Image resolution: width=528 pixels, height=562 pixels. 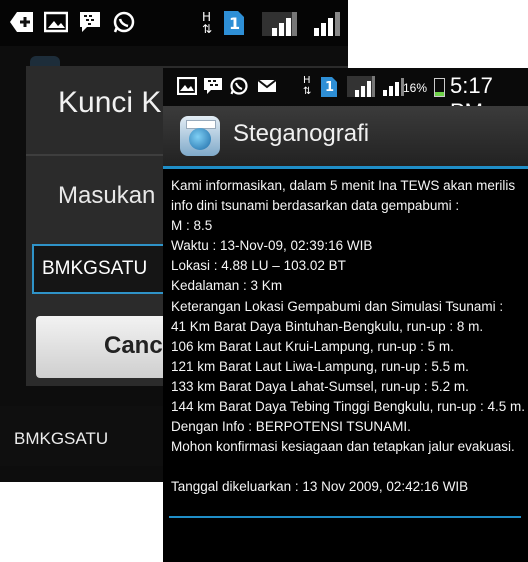 What do you see at coordinates (345, 517) in the screenshot?
I see `message-bottom-divider` at bounding box center [345, 517].